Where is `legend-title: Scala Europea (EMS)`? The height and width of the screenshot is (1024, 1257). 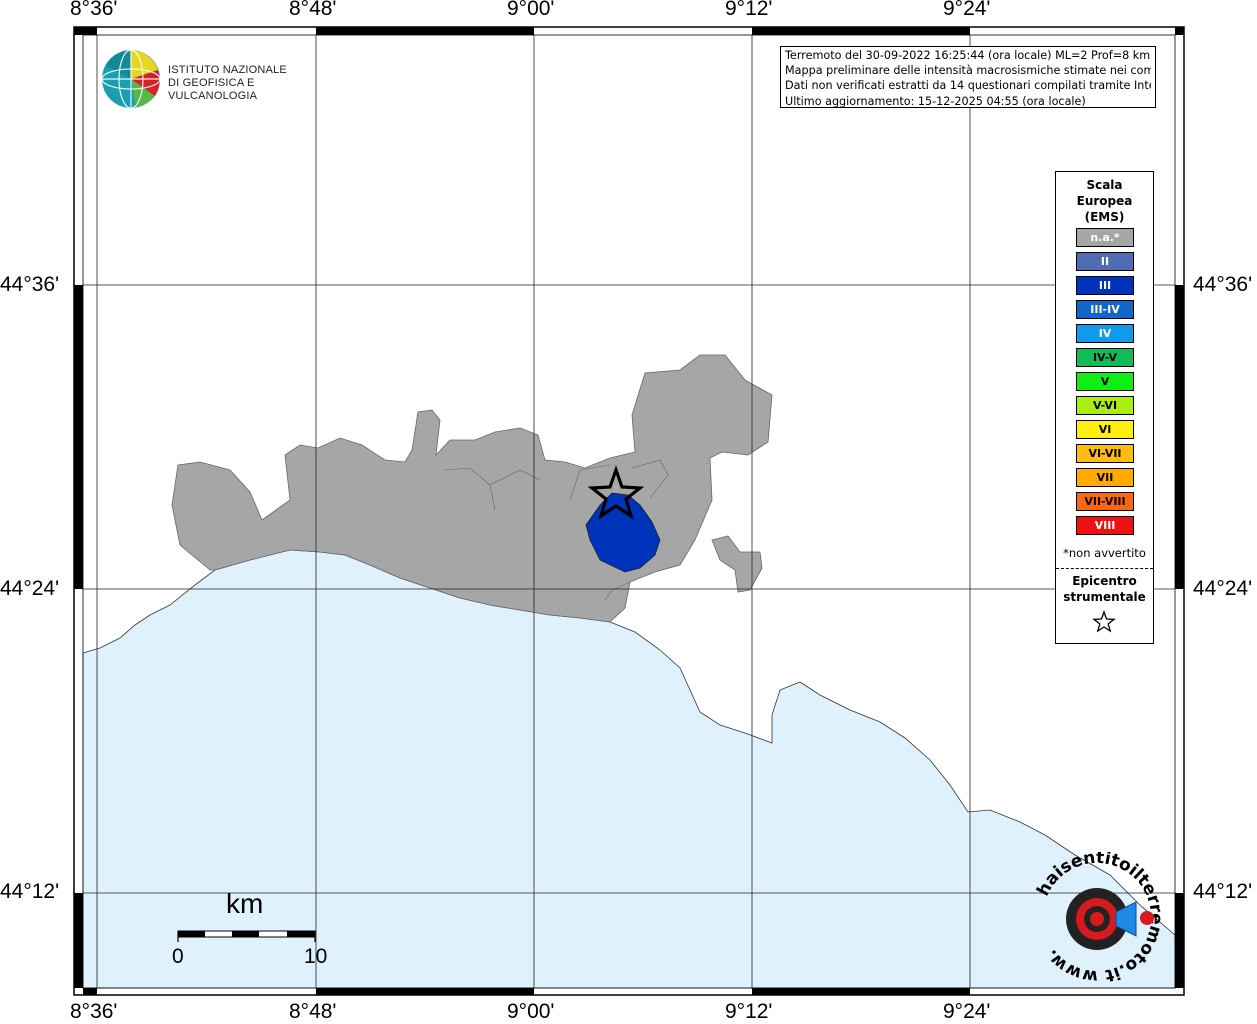 legend-title: Scala Europea (EMS) is located at coordinates (1104, 201).